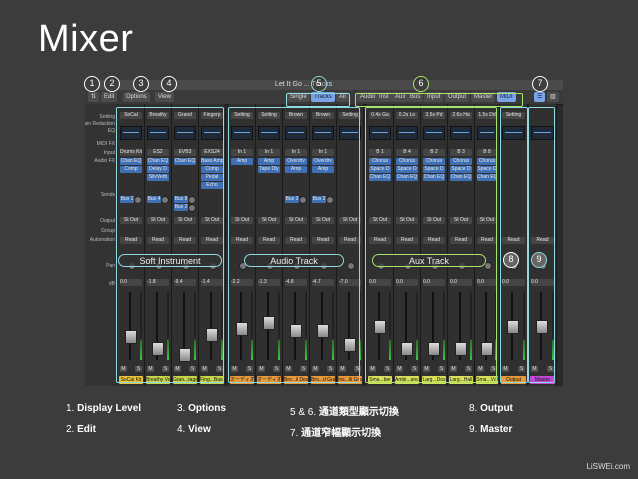 The height and width of the screenshot is (479, 638). What do you see at coordinates (164, 97) in the screenshot?
I see `view-menu: View` at bounding box center [164, 97].